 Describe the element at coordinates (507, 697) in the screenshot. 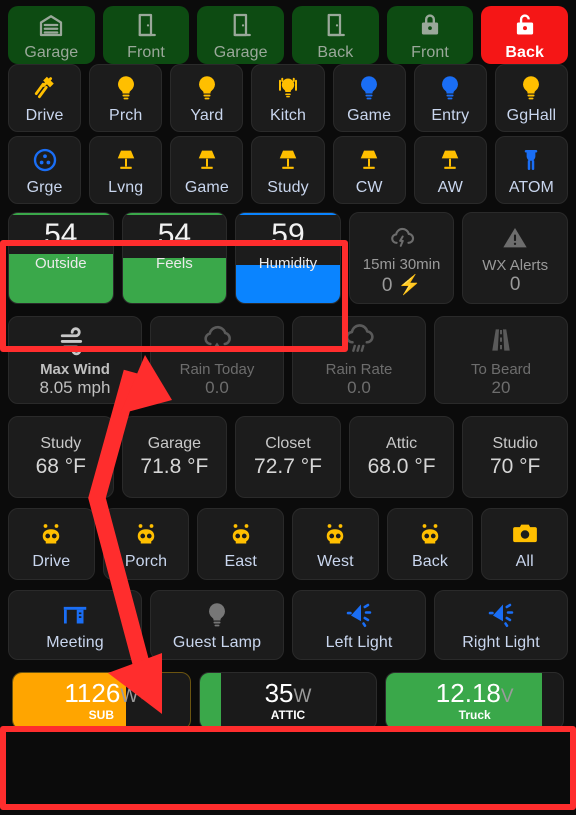

I see `power-unit: V` at that location.